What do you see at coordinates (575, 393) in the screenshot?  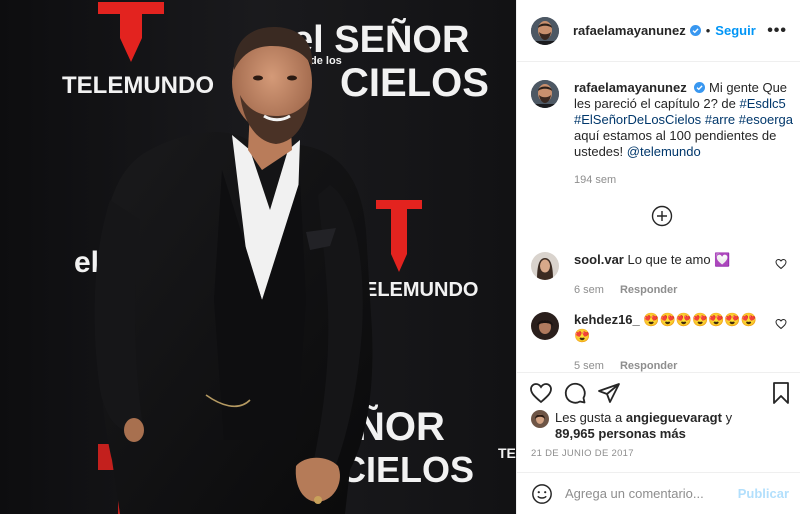 I see `comment-bubble-icon` at bounding box center [575, 393].